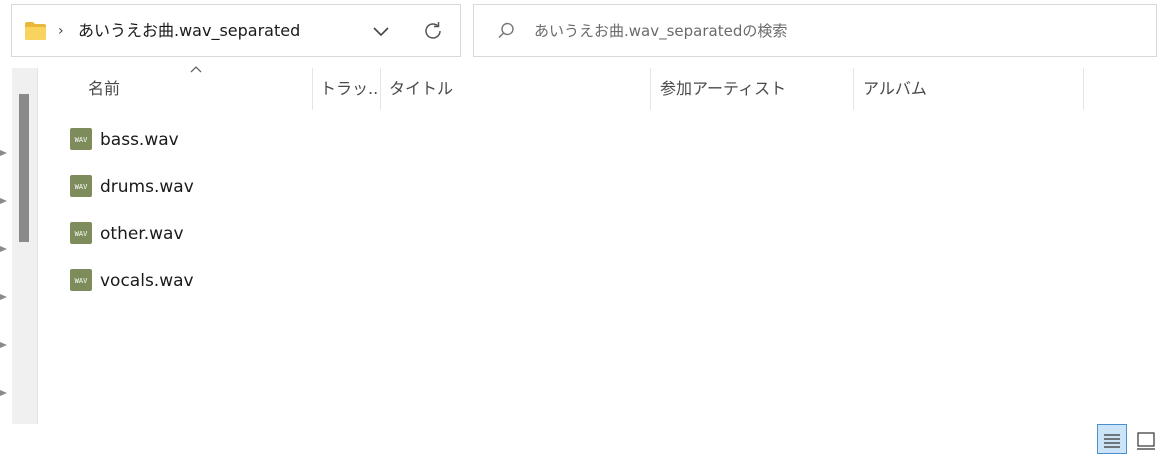 The image size is (1164, 458). I want to click on address-bar: › あいうえお曲.wav_separated, so click(236, 30).